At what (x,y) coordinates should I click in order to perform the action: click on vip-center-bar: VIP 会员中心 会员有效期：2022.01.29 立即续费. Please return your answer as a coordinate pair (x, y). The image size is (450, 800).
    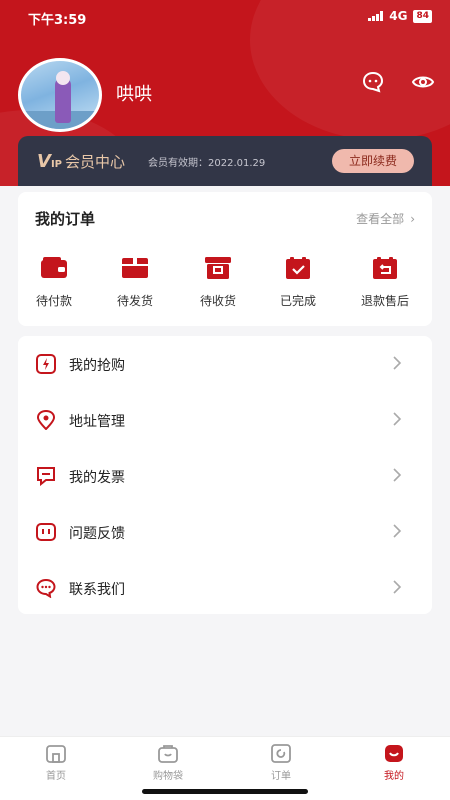
    Looking at the image, I should click on (225, 161).